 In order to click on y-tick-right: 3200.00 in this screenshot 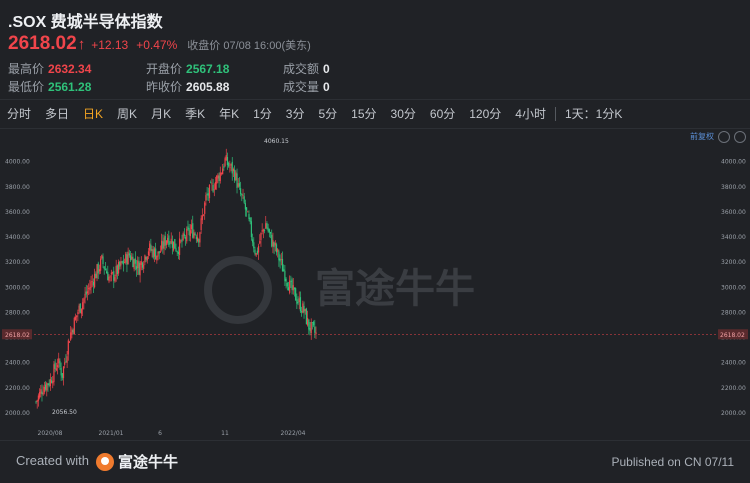, I will do `click(733, 262)`.